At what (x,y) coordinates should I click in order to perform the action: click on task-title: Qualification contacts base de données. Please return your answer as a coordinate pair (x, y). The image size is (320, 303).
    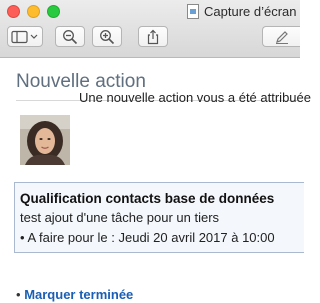
    Looking at the image, I should click on (147, 198).